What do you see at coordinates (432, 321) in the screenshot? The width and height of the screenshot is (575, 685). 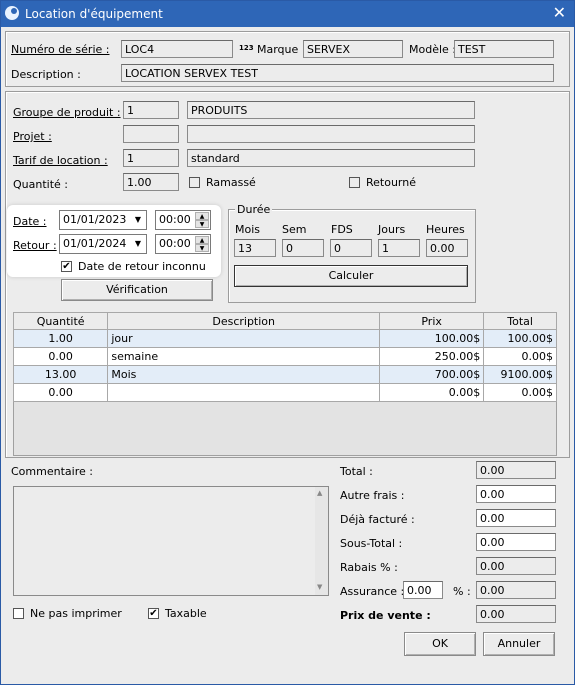 I see `col-price-header: Prix` at bounding box center [432, 321].